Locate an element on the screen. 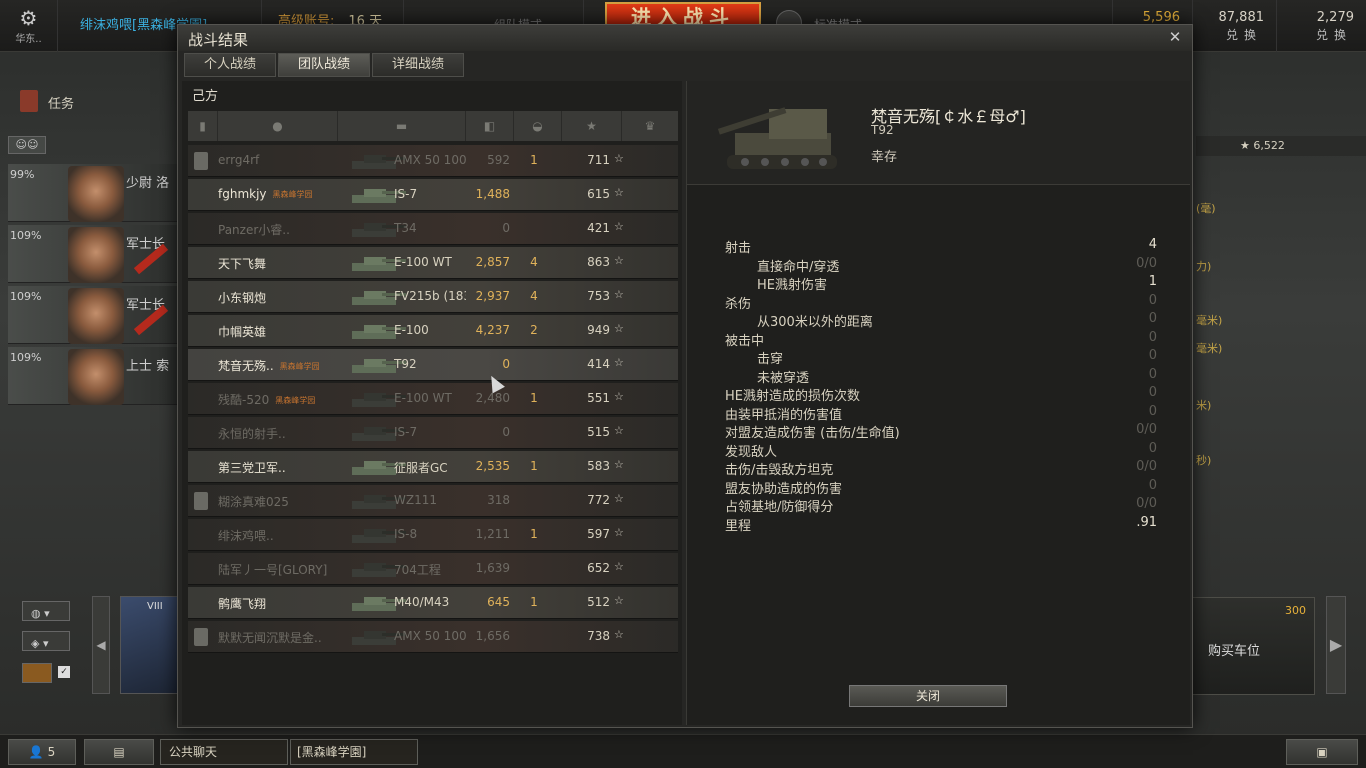  table-row: 小东钢炮 FV215b (183) 2,937 4 753 ☆ is located at coordinates (433, 297).